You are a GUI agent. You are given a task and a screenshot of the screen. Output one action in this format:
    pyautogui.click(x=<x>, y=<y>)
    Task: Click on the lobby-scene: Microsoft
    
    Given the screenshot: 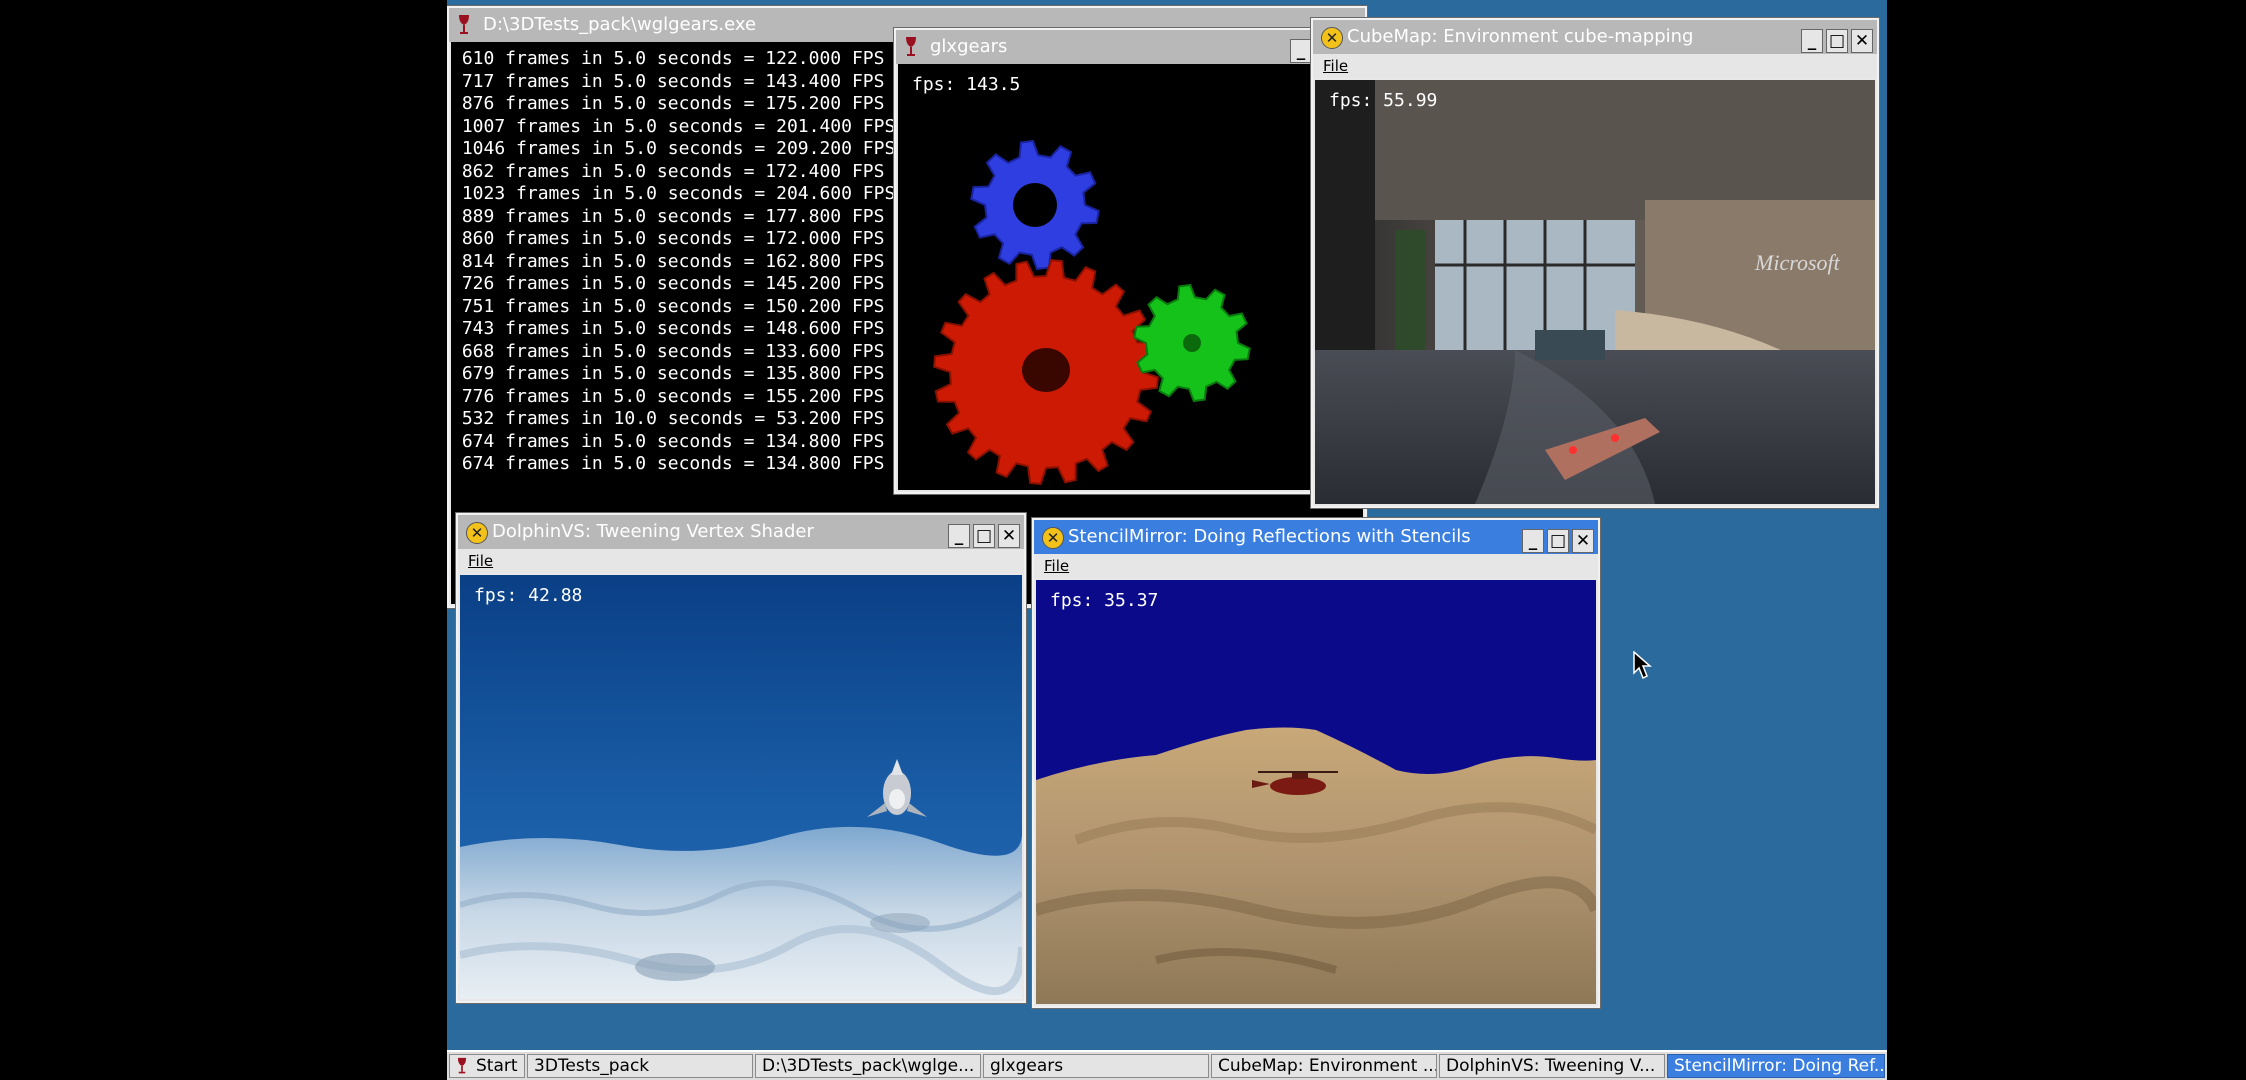 What is the action you would take?
    pyautogui.click(x=1595, y=292)
    